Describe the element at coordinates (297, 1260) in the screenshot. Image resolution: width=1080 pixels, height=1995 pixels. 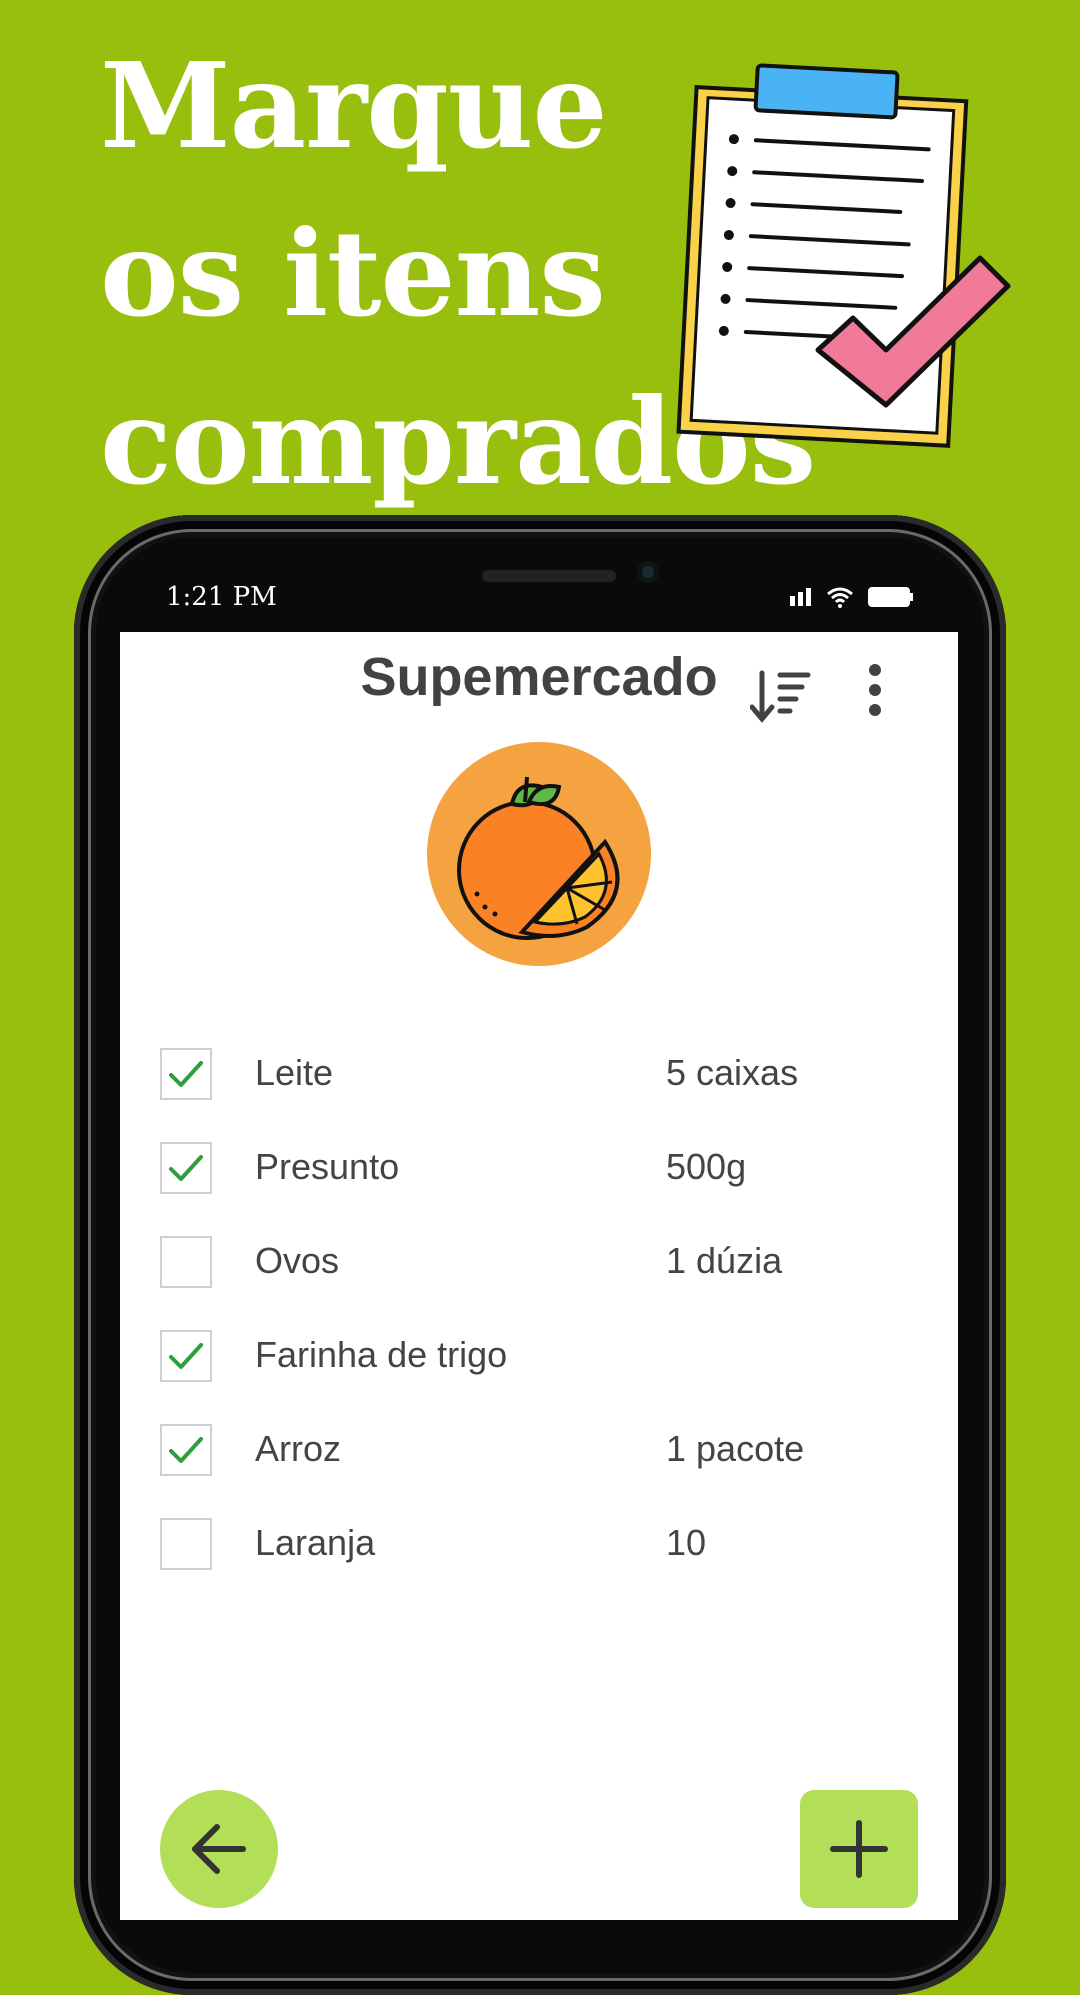
I see `item-name: Ovos` at that location.